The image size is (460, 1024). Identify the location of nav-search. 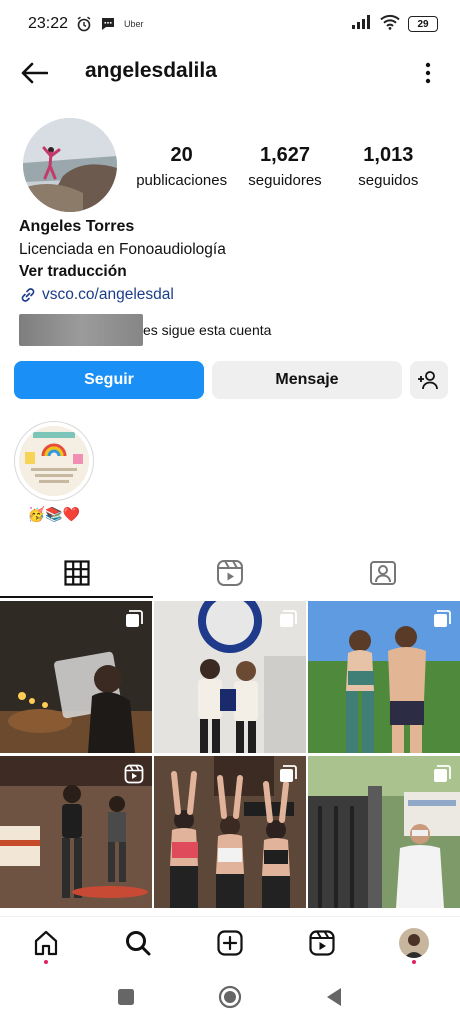
(138, 942).